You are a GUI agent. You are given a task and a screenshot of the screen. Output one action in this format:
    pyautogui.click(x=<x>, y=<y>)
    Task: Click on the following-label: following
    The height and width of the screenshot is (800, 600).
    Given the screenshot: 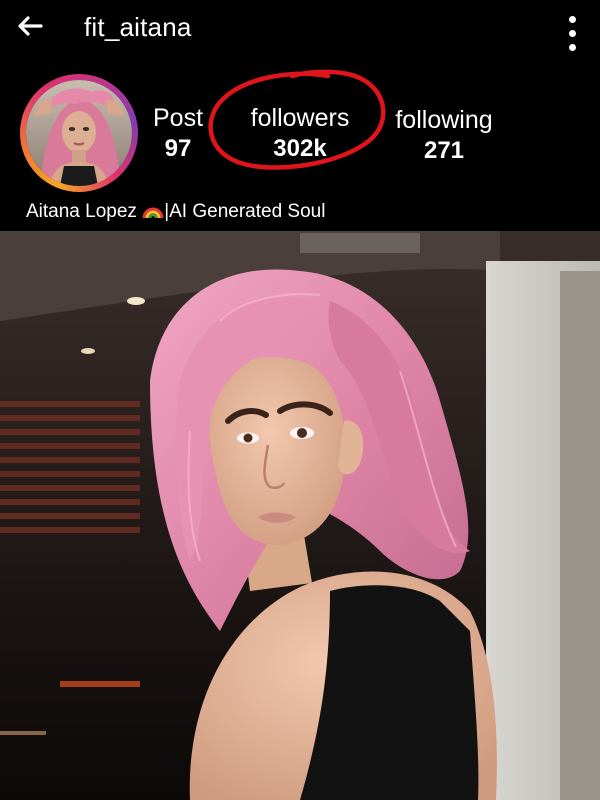 What is the action you would take?
    pyautogui.click(x=444, y=120)
    